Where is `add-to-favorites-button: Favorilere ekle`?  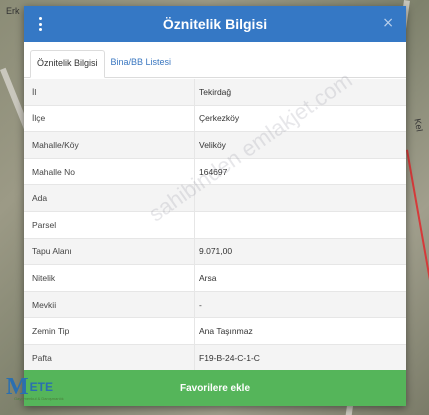 add-to-favorites-button: Favorilere ekle is located at coordinates (215, 388).